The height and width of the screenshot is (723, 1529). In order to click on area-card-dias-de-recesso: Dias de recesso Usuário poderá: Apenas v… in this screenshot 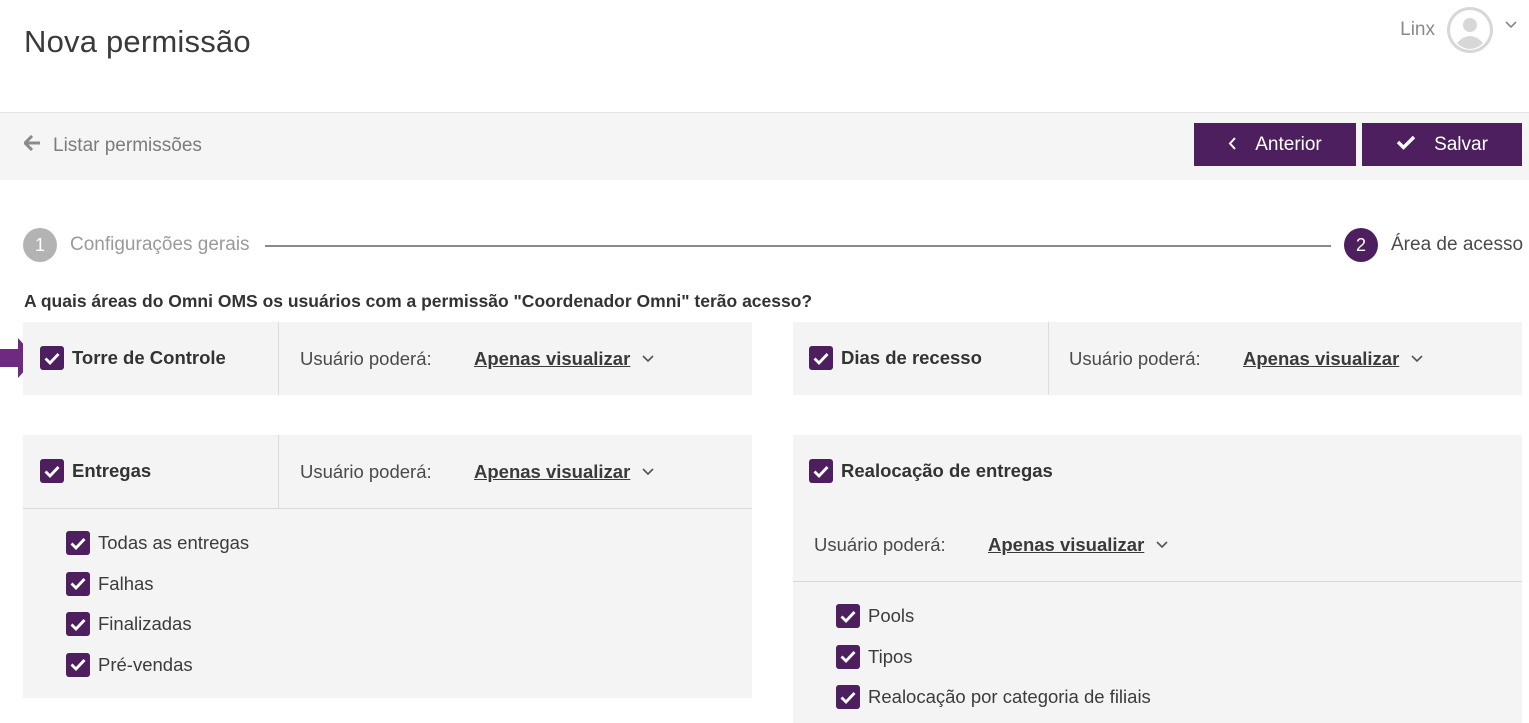, I will do `click(1157, 358)`.